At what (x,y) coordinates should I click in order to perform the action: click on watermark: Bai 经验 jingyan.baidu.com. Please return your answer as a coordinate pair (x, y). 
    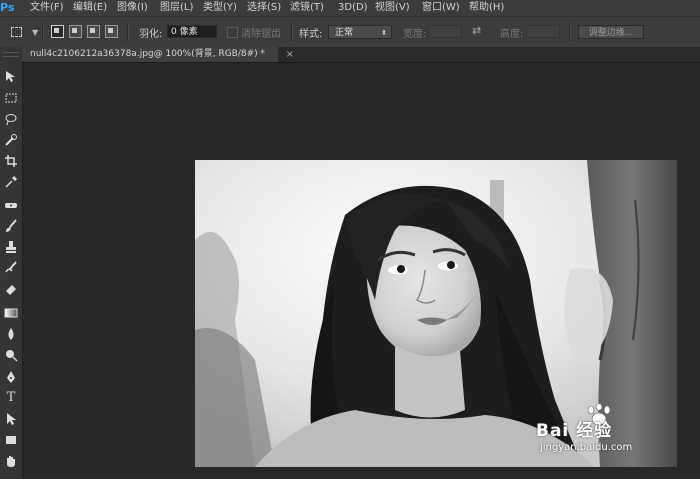
    Looking at the image, I should click on (610, 434).